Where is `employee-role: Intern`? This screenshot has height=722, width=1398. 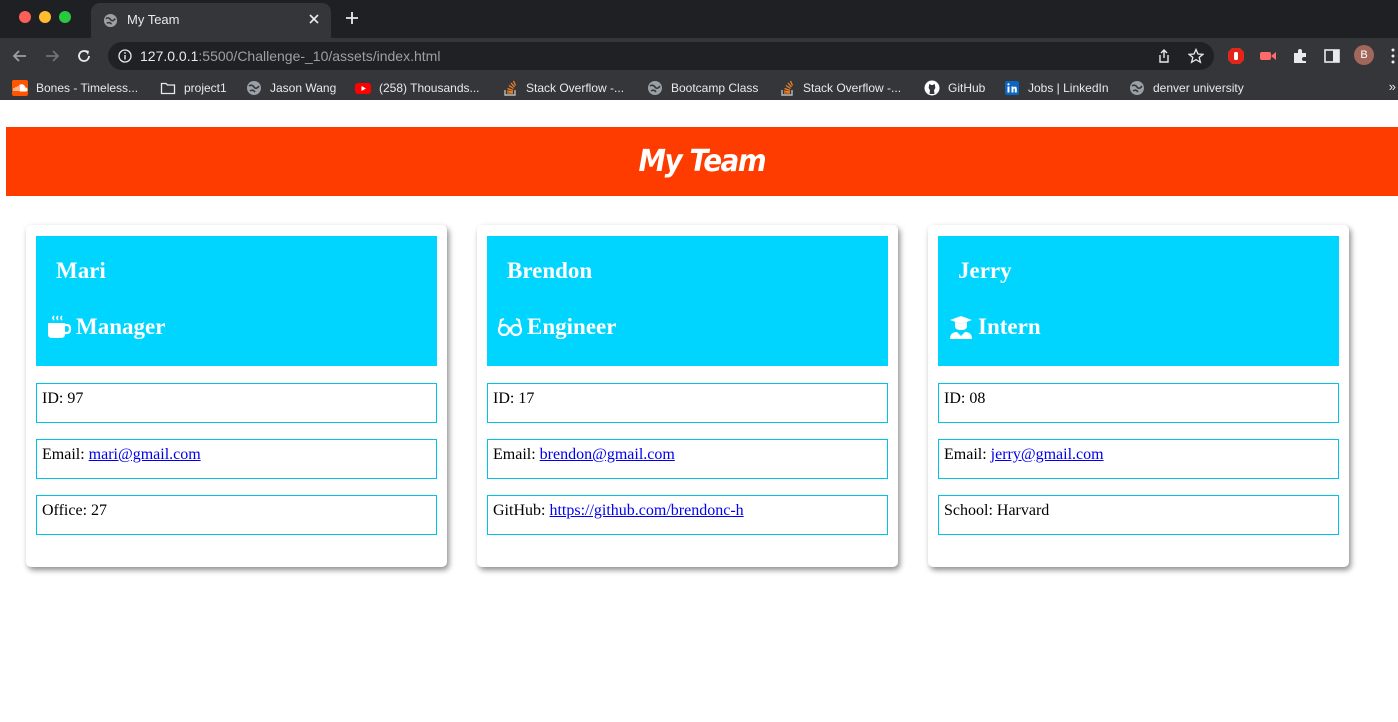 employee-role: Intern is located at coordinates (994, 327).